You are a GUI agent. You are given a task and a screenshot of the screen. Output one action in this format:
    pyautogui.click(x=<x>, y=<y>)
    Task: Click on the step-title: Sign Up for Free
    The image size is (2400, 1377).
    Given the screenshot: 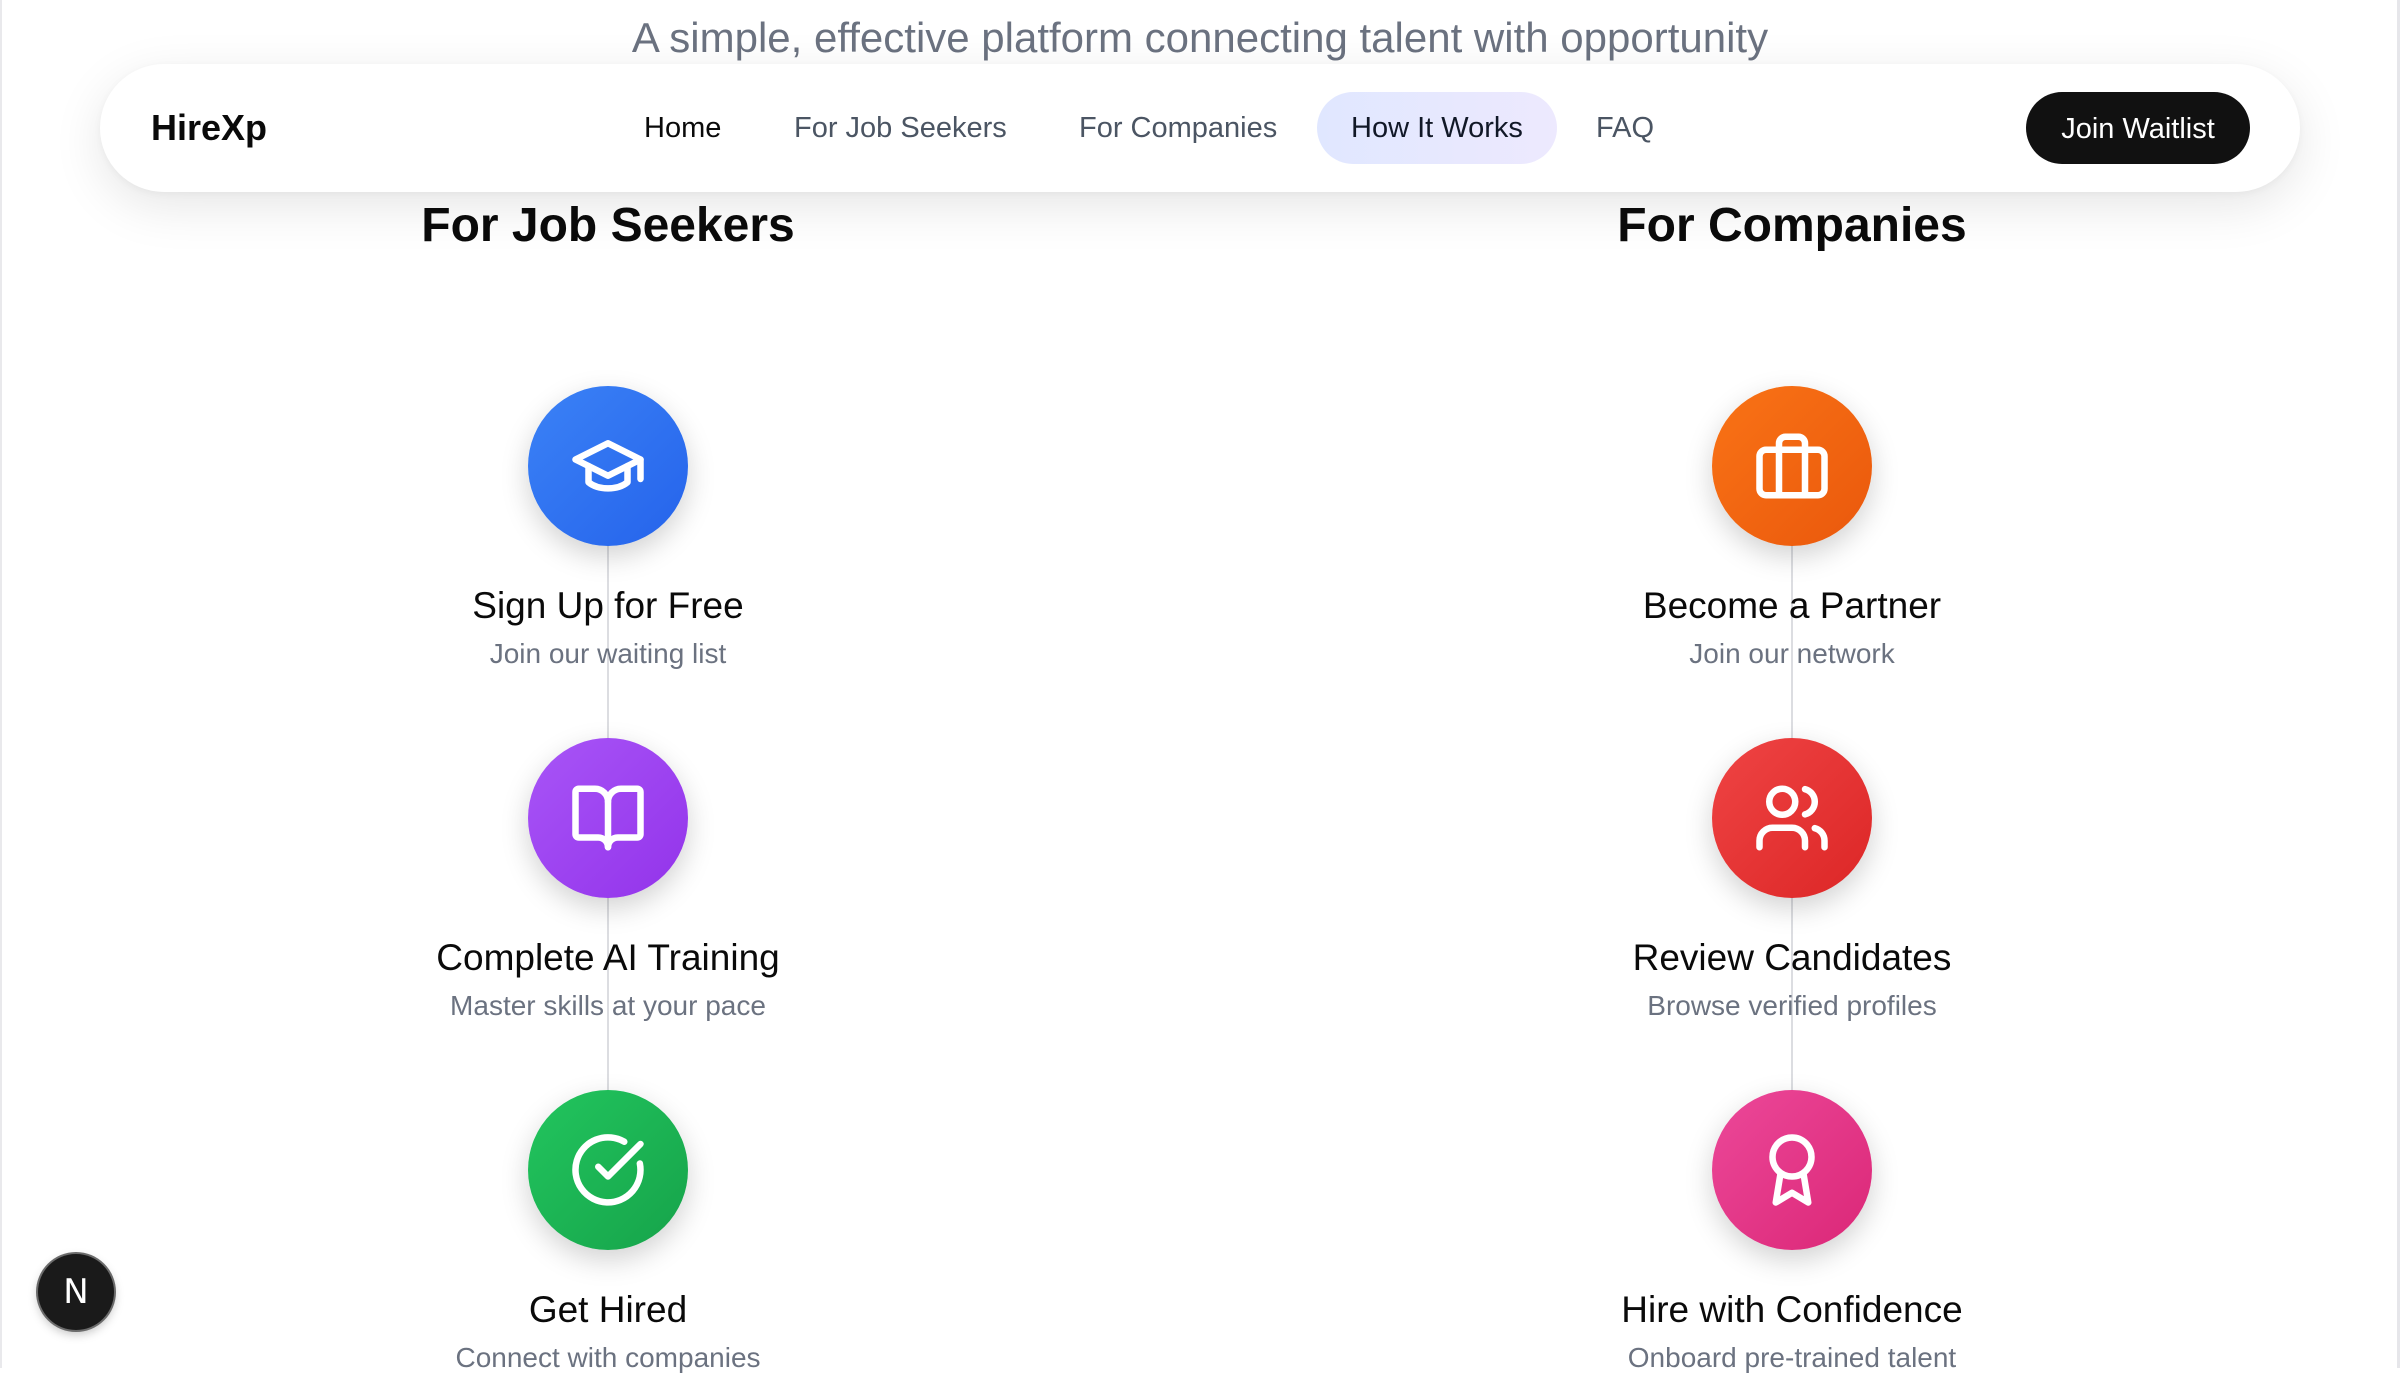 What is the action you would take?
    pyautogui.click(x=608, y=605)
    